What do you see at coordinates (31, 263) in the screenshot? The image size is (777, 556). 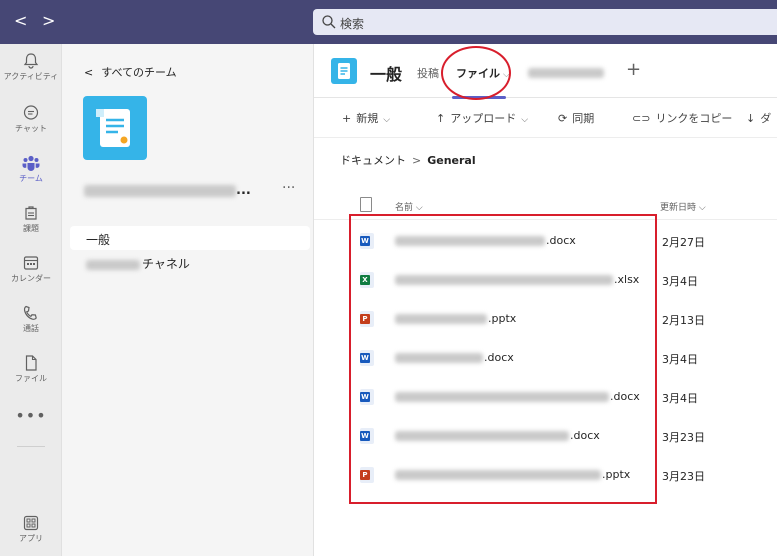 I see `calendar-icon` at bounding box center [31, 263].